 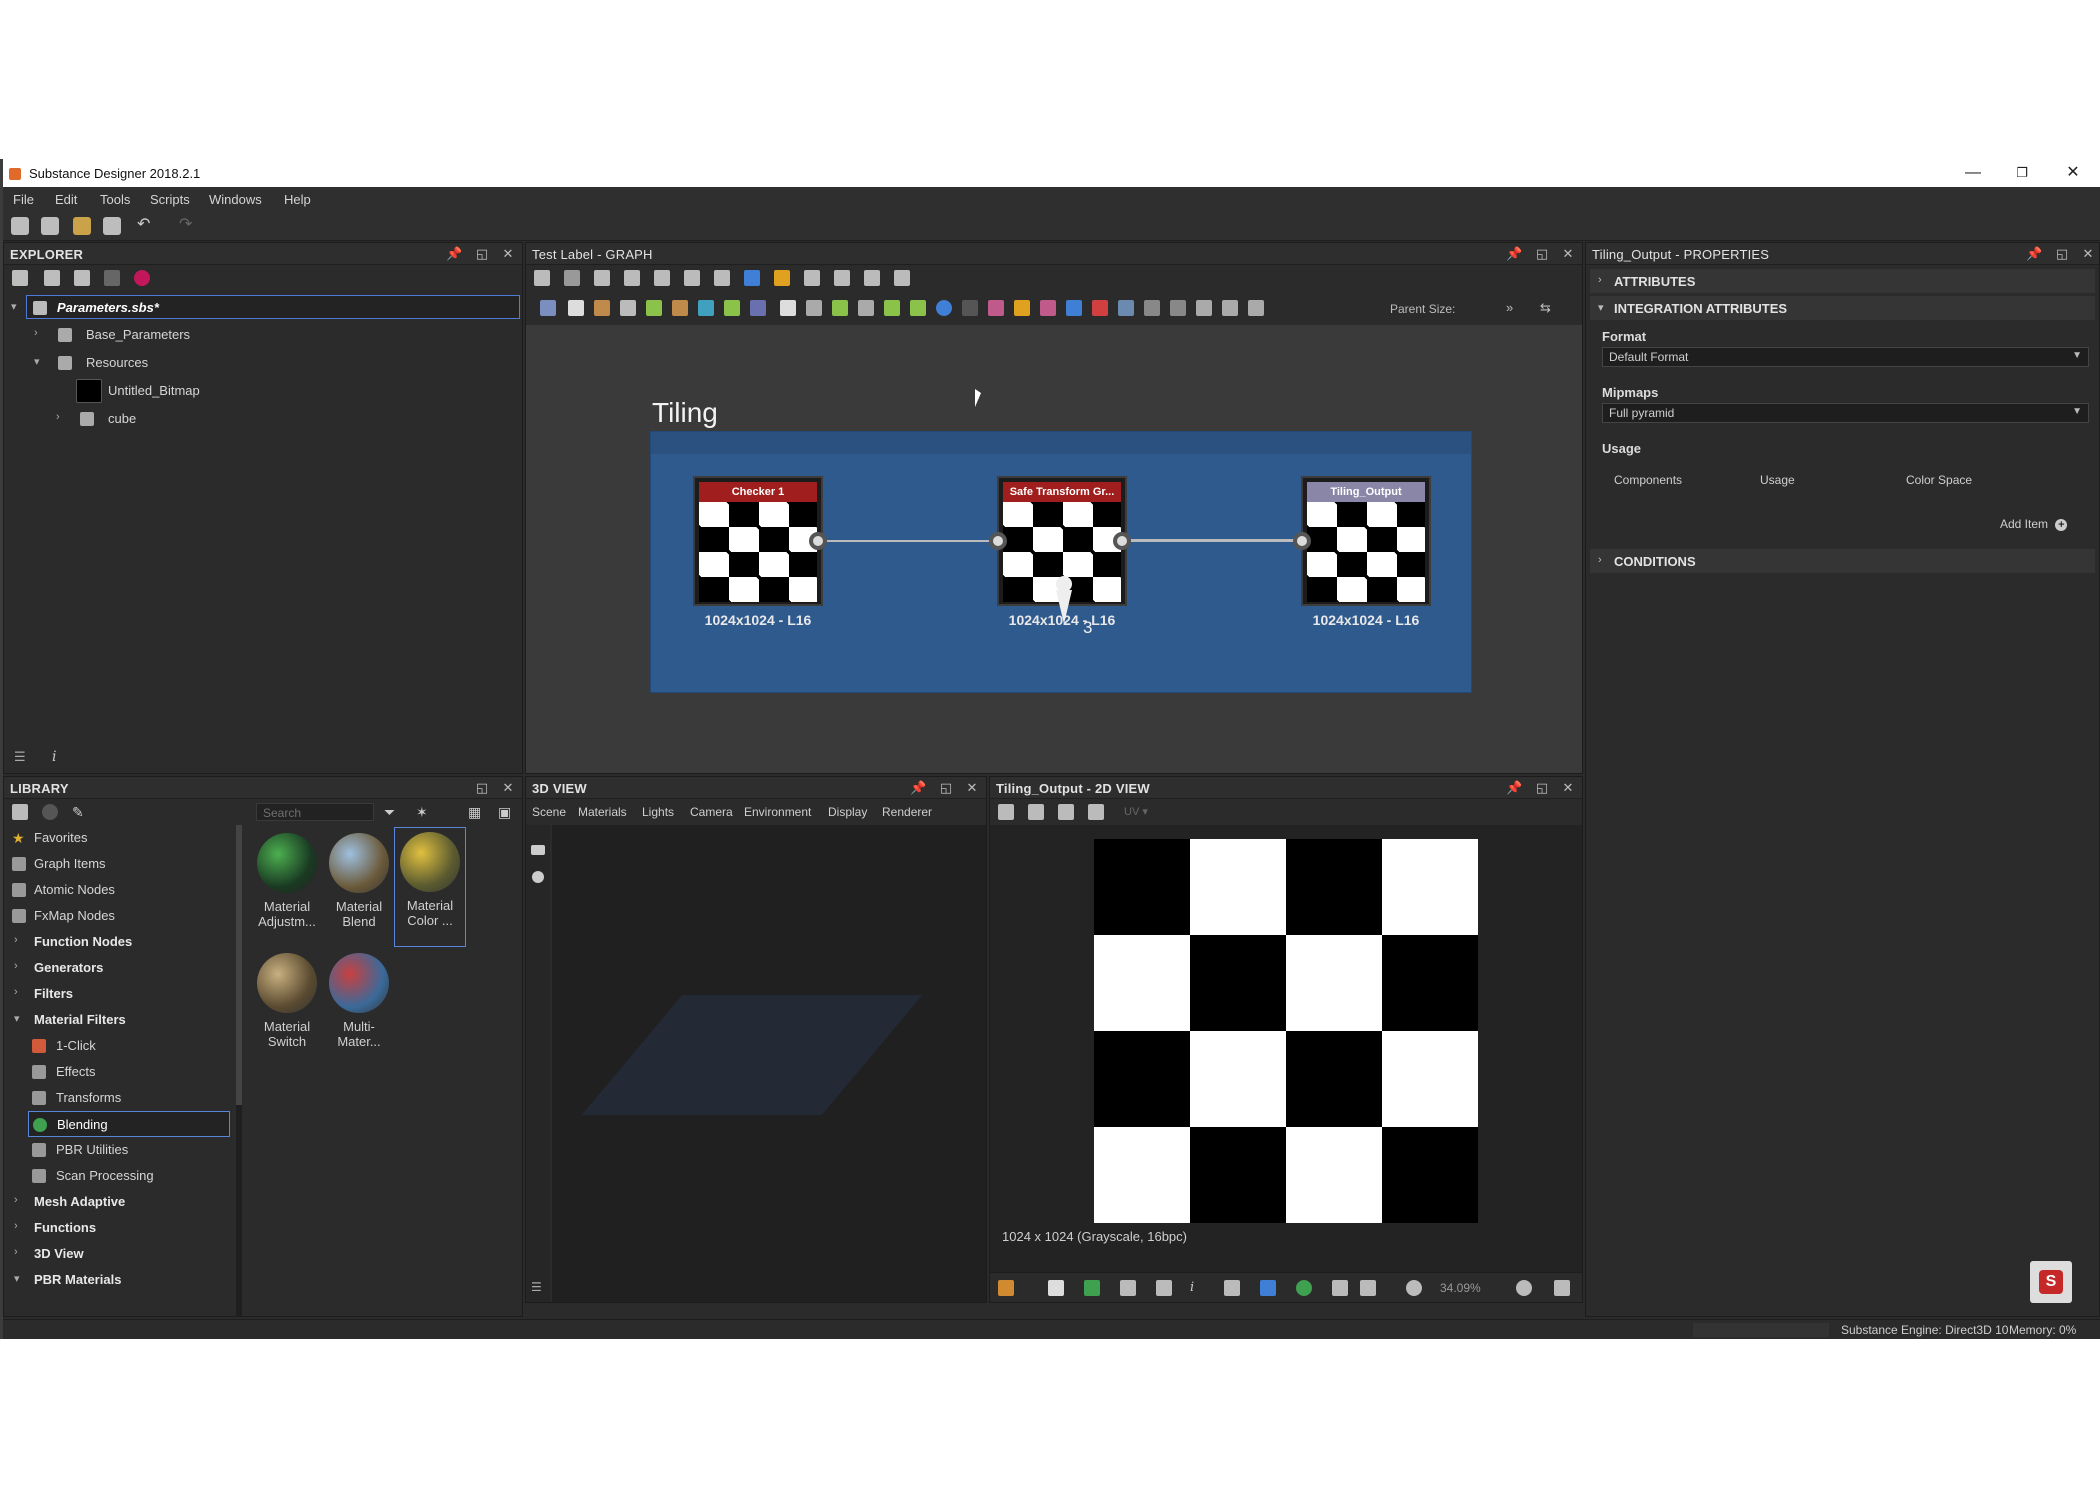 What do you see at coordinates (662, 278) in the screenshot?
I see `search-icon` at bounding box center [662, 278].